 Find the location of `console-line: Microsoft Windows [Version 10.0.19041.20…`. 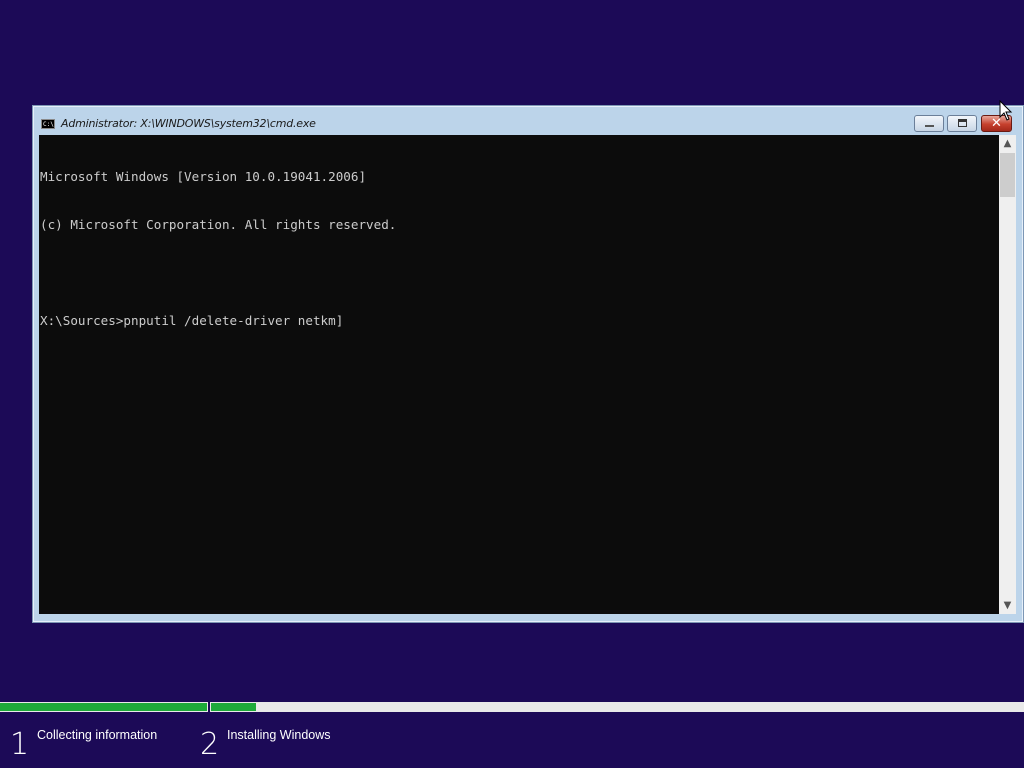

console-line: Microsoft Windows [Version 10.0.19041.20… is located at coordinates (203, 176).